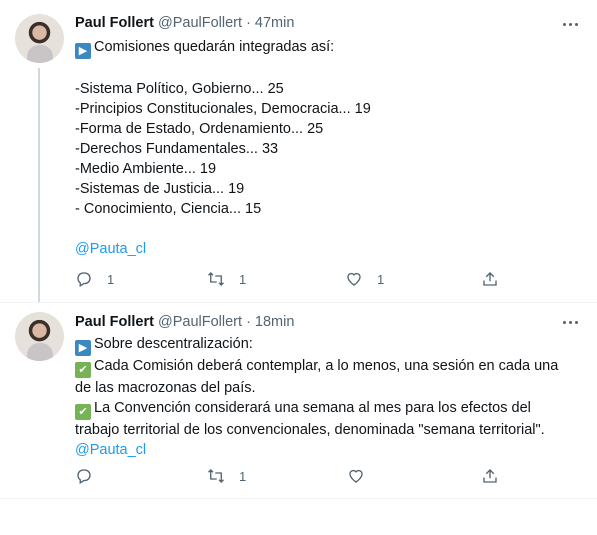  Describe the element at coordinates (290, 279) in the screenshot. I see `tweet-actions: 1 1 1` at that location.